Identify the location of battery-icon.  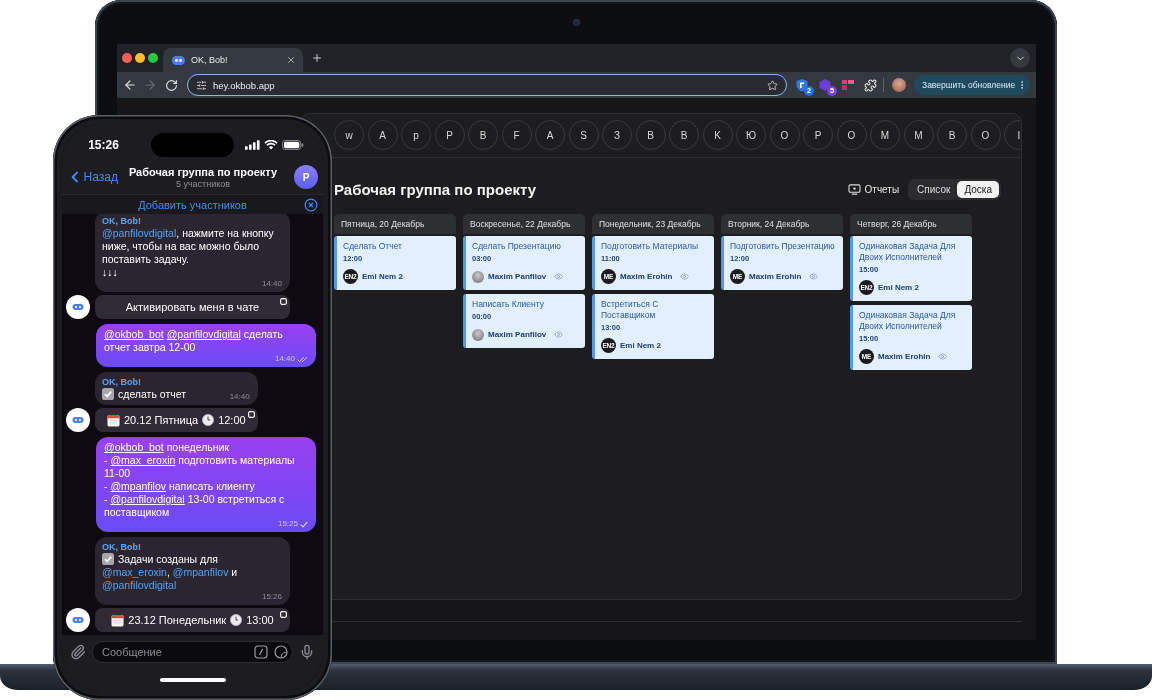
(293, 145).